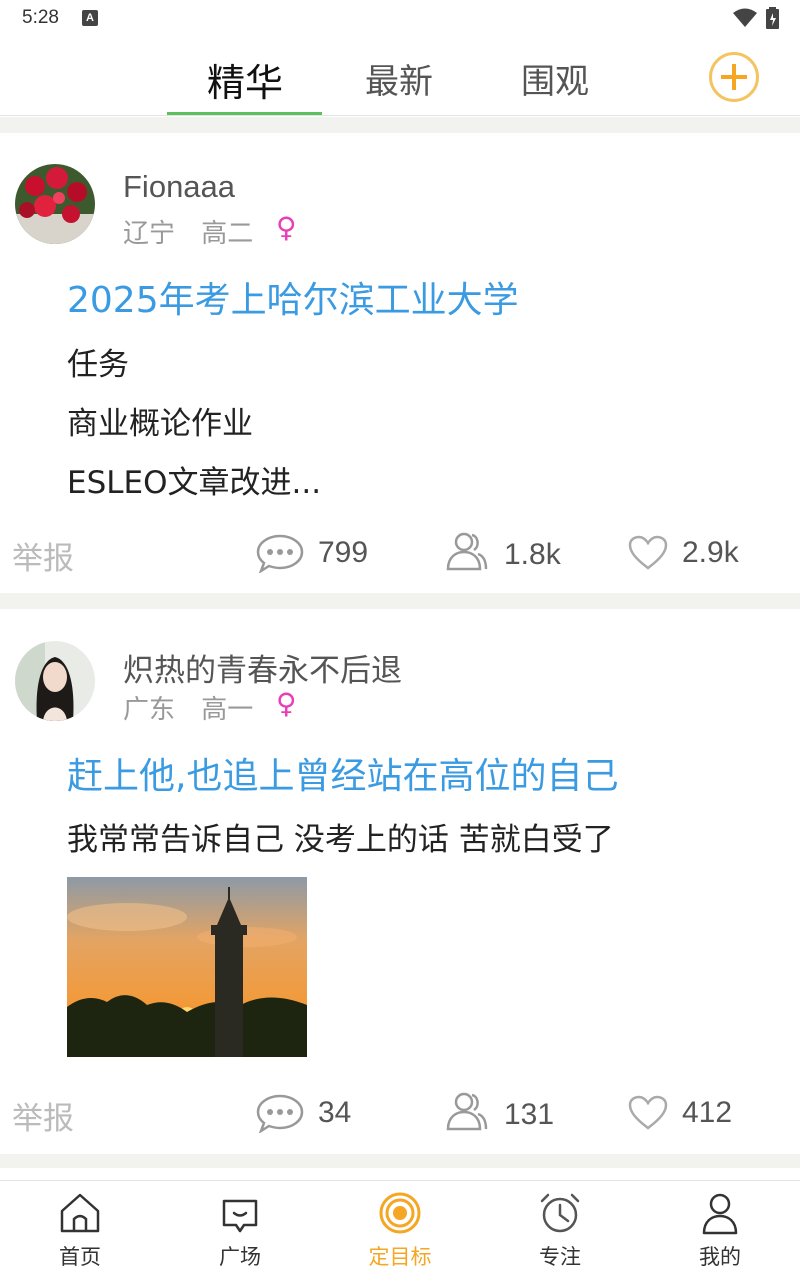 The height and width of the screenshot is (1280, 800). What do you see at coordinates (80, 1257) in the screenshot?
I see `nav-home-label: 首页` at bounding box center [80, 1257].